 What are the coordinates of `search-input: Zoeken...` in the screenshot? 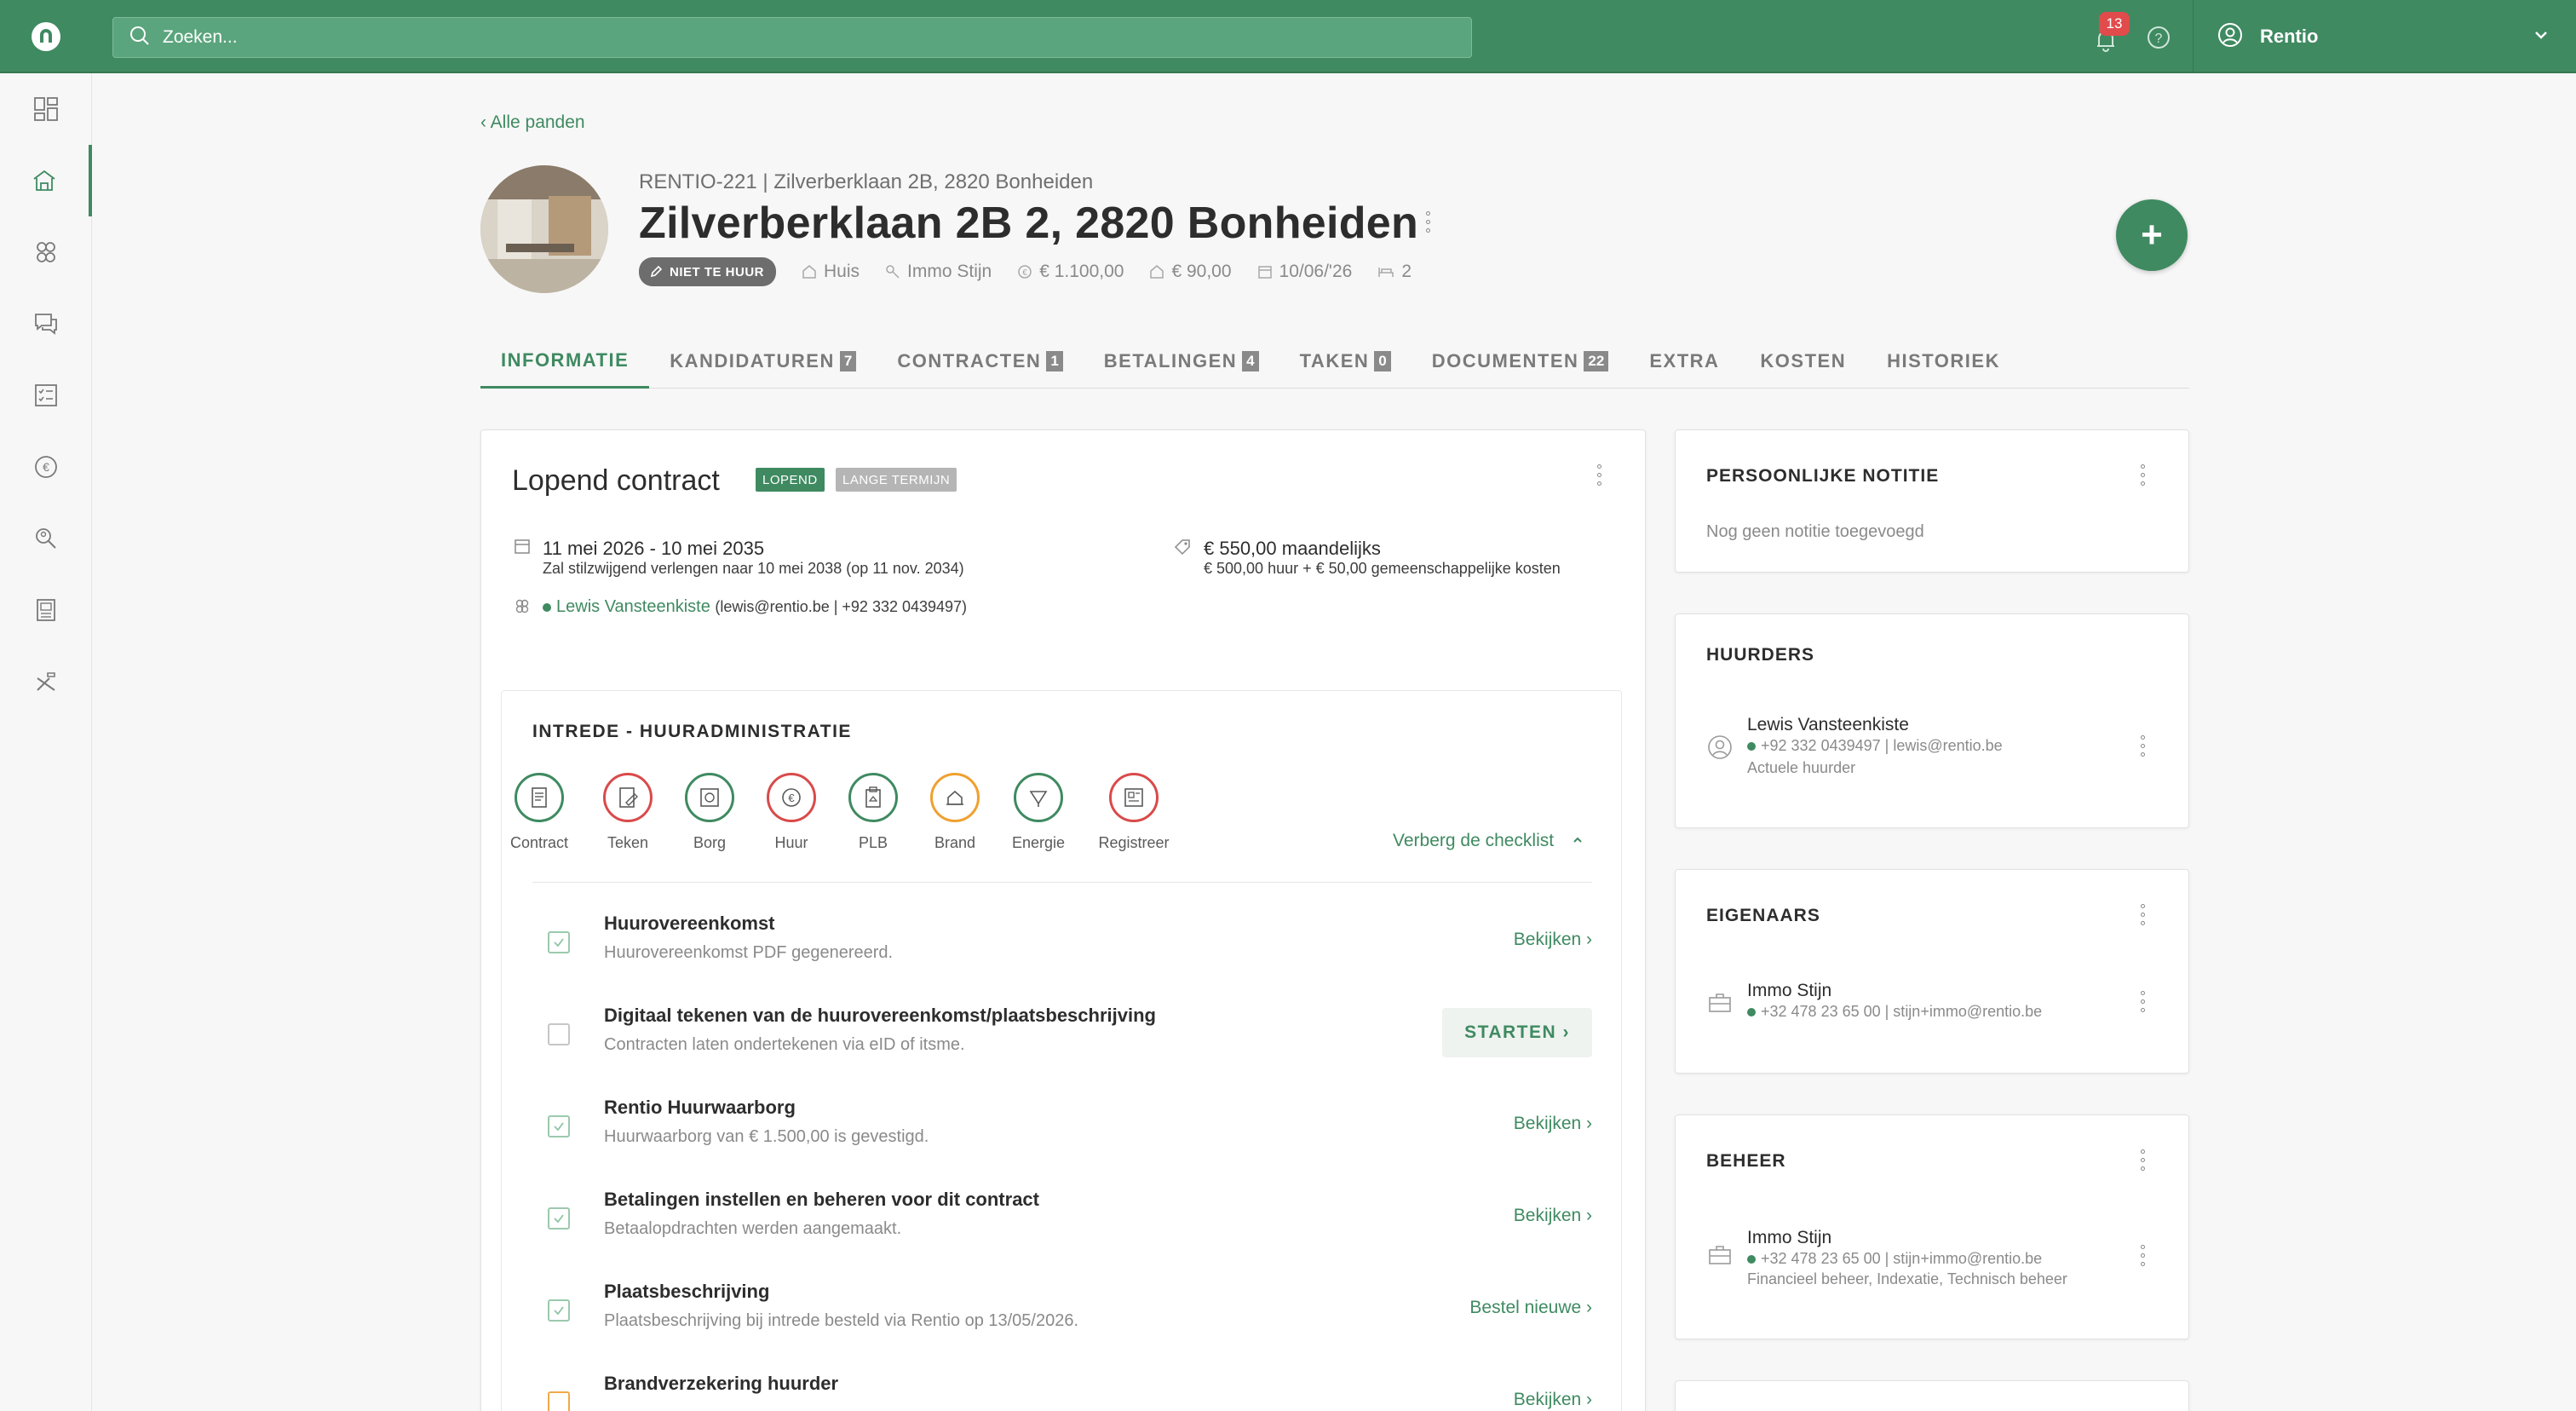 It's located at (792, 37).